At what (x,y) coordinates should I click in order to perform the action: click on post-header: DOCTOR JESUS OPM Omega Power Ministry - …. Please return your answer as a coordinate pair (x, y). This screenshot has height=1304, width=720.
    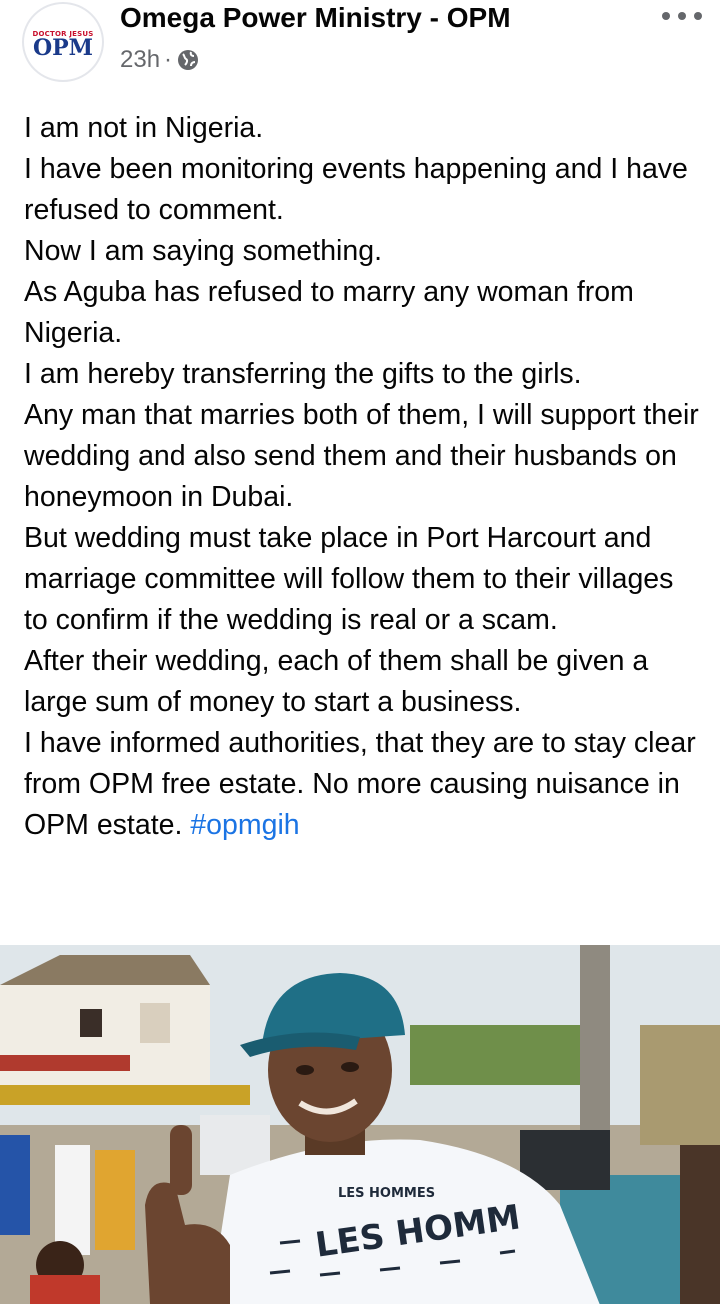
    Looking at the image, I should click on (360, 45).